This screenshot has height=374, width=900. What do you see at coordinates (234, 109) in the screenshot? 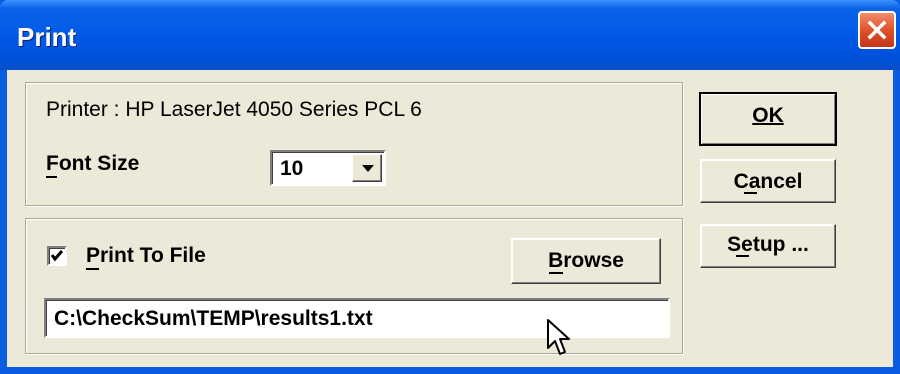
I see `printer-name-label: Printer : HP LaserJet 4050 Series PCL 6` at bounding box center [234, 109].